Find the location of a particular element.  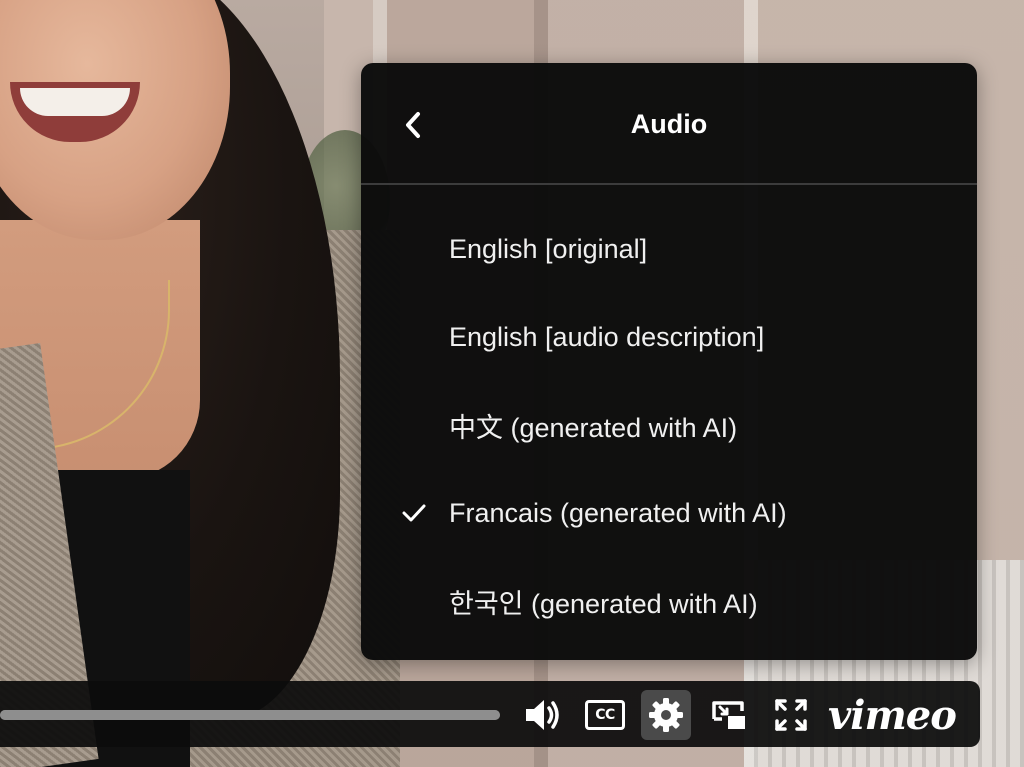

audio-track-label: 中文 (generated with AI) is located at coordinates (593, 427).